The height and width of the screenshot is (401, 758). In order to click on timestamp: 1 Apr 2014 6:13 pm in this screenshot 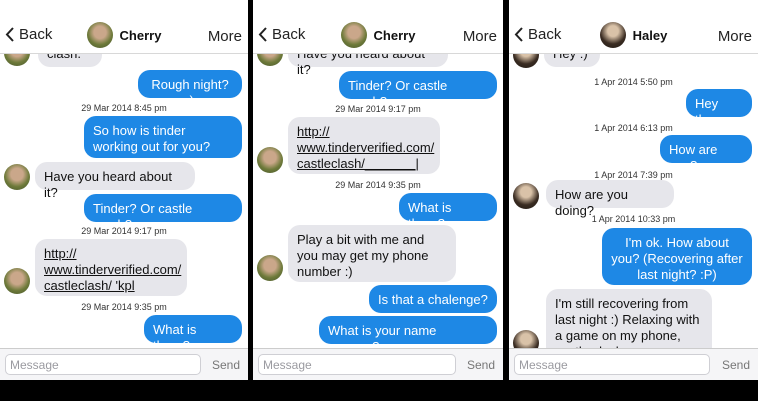, I will do `click(633, 128)`.